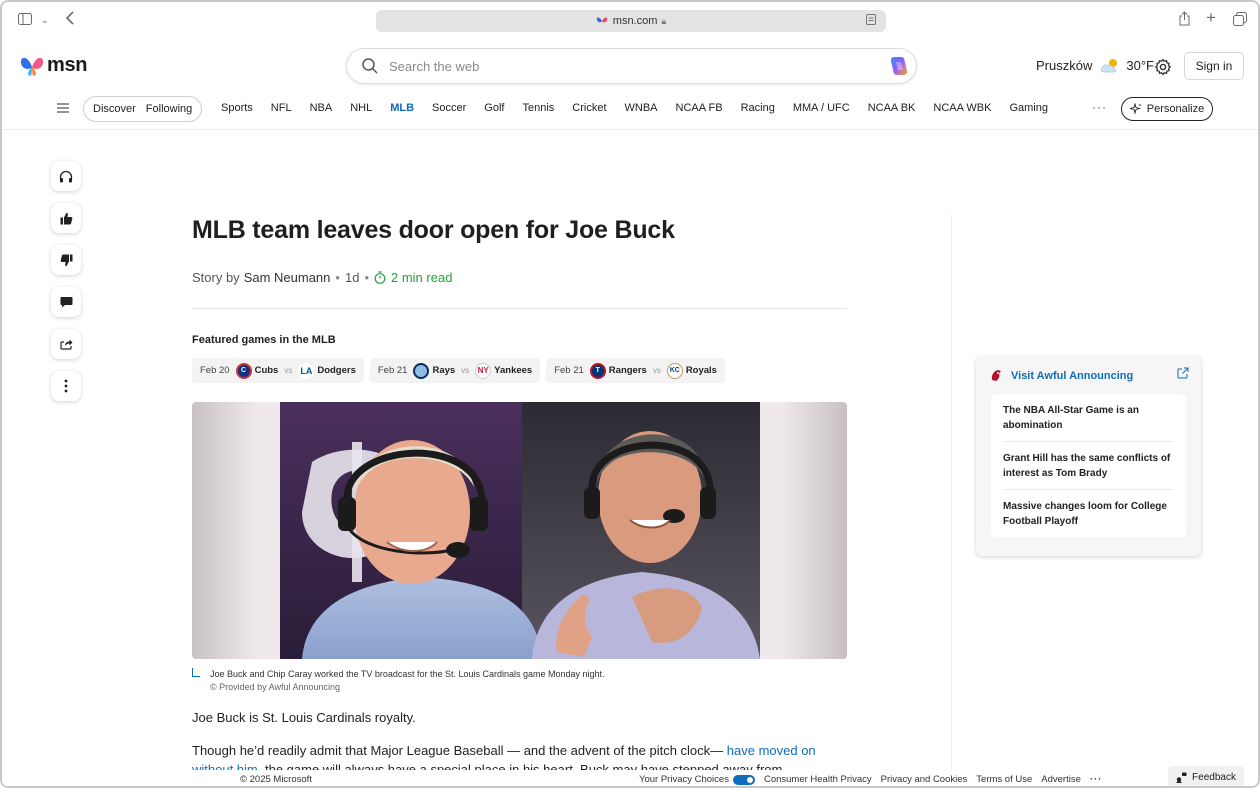 The image size is (1260, 788). Describe the element at coordinates (892, 108) in the screenshot. I see `nav-item-ncaa-bk: NCAA BK` at that location.